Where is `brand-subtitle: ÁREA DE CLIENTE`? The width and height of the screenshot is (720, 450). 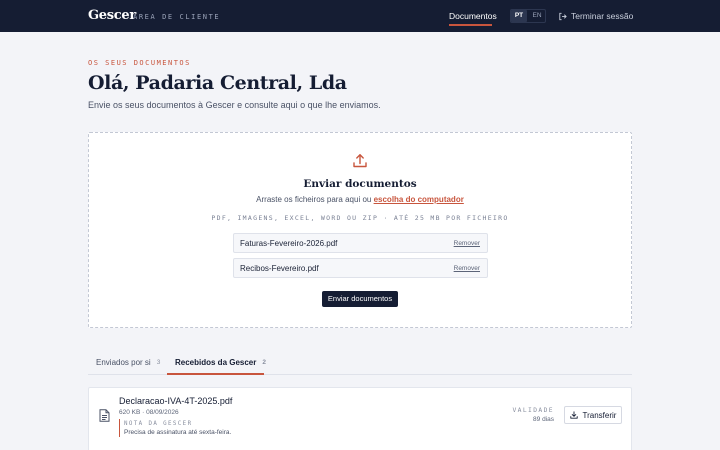 brand-subtitle: ÁREA DE CLIENTE is located at coordinates (177, 17).